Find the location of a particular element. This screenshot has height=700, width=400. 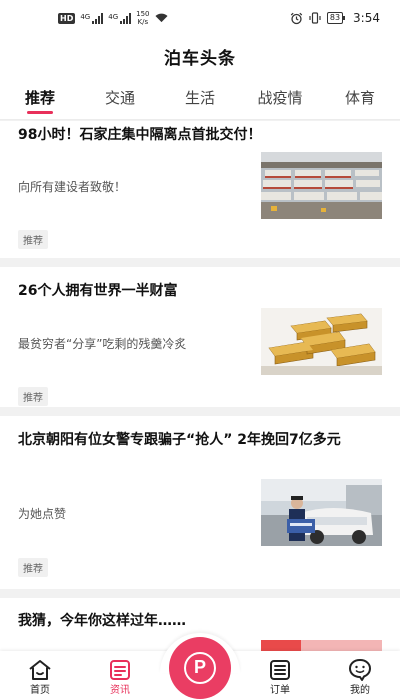

news-icon is located at coordinates (120, 670).